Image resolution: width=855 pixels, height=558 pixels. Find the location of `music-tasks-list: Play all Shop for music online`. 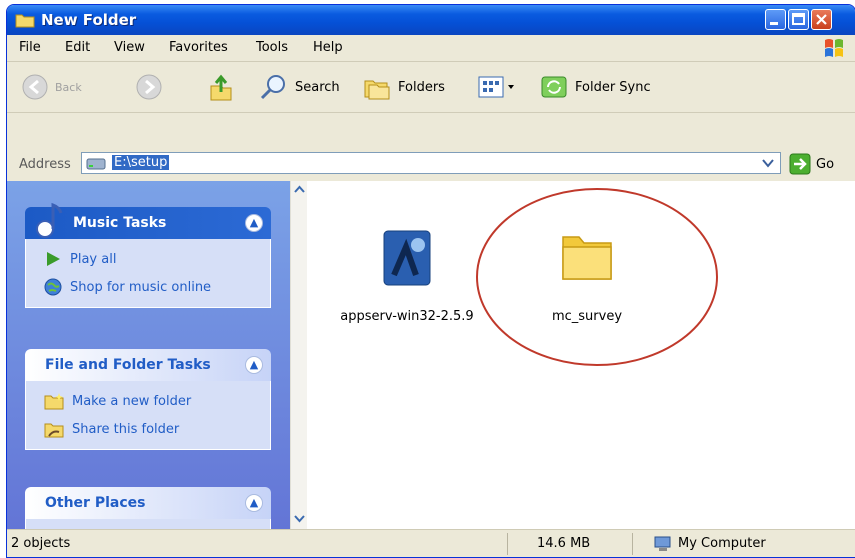

music-tasks-list: Play all Shop for music online is located at coordinates (148, 273).